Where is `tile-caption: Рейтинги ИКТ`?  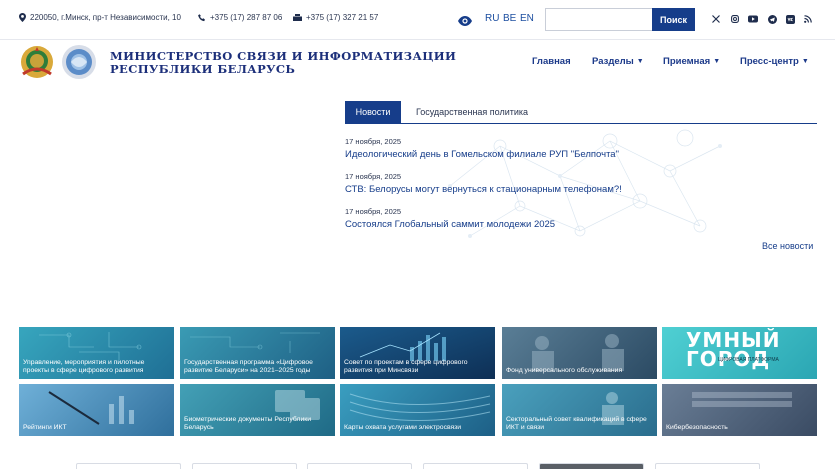 tile-caption: Рейтинги ИКТ is located at coordinates (45, 427).